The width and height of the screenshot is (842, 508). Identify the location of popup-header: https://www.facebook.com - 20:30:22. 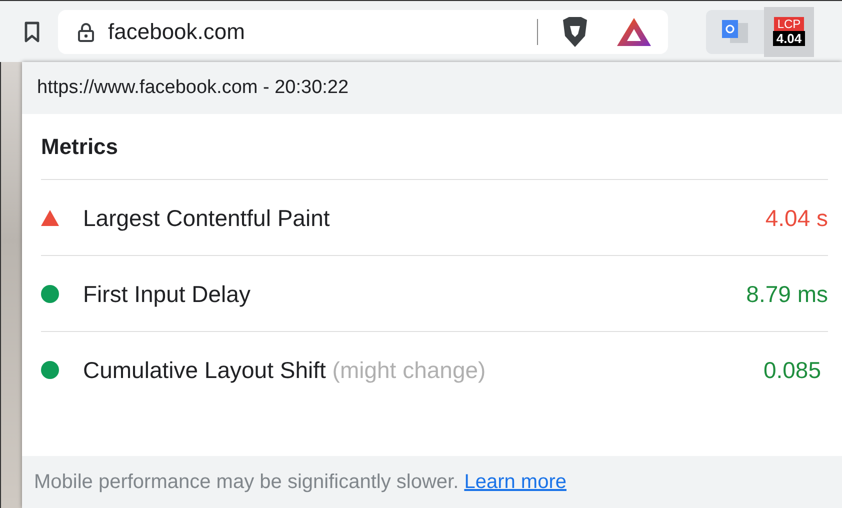
(432, 88).